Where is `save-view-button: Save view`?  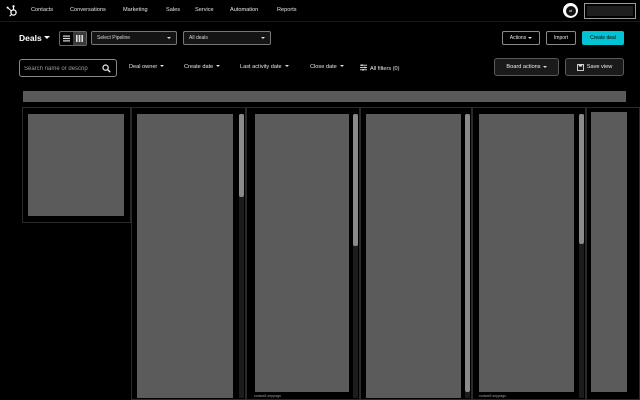
save-view-button: Save view is located at coordinates (594, 67).